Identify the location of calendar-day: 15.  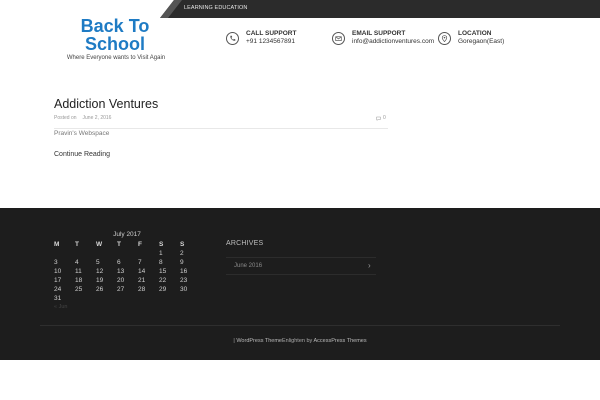
(163, 271).